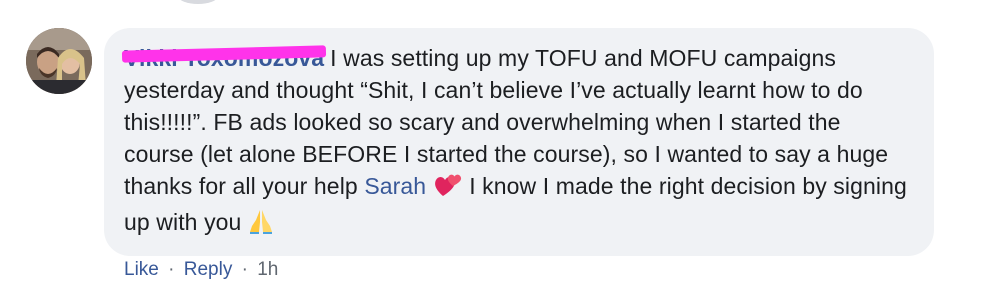  What do you see at coordinates (59, 61) in the screenshot?
I see `avatar` at bounding box center [59, 61].